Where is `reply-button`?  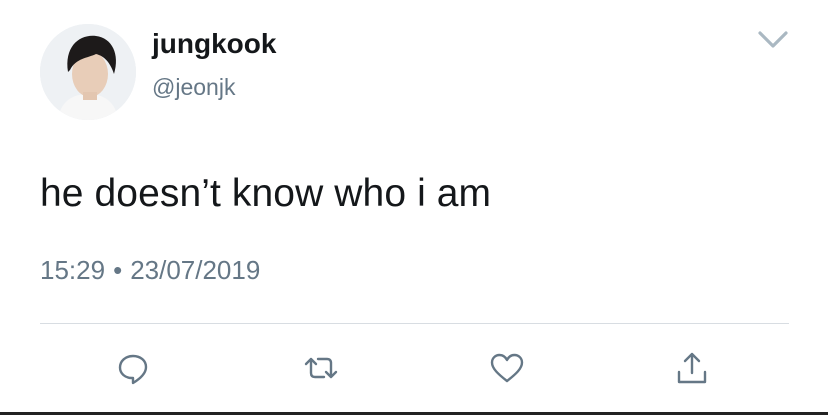
reply-button is located at coordinates (133, 368).